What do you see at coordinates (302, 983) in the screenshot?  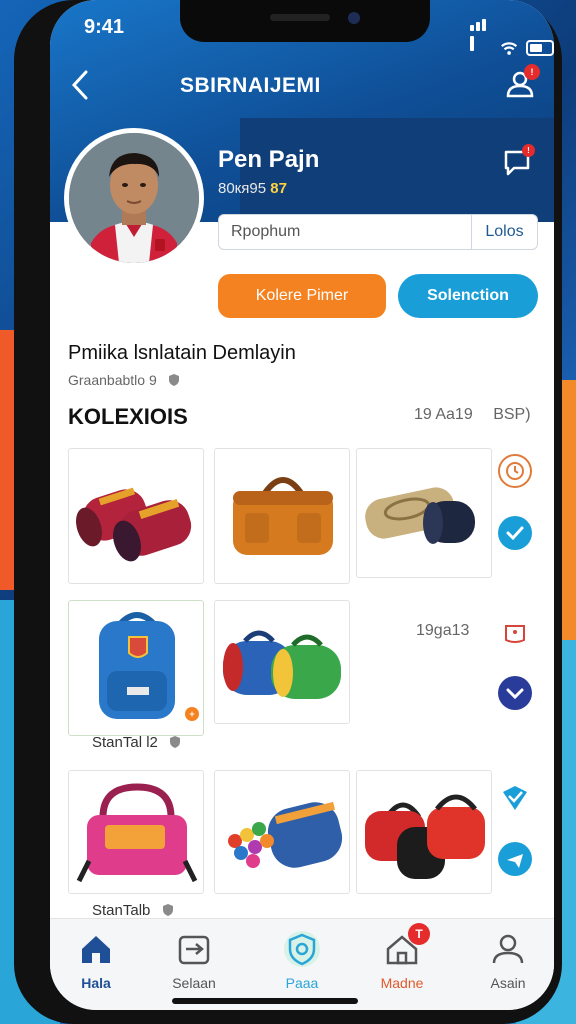 I see `nav-label: Paaa` at bounding box center [302, 983].